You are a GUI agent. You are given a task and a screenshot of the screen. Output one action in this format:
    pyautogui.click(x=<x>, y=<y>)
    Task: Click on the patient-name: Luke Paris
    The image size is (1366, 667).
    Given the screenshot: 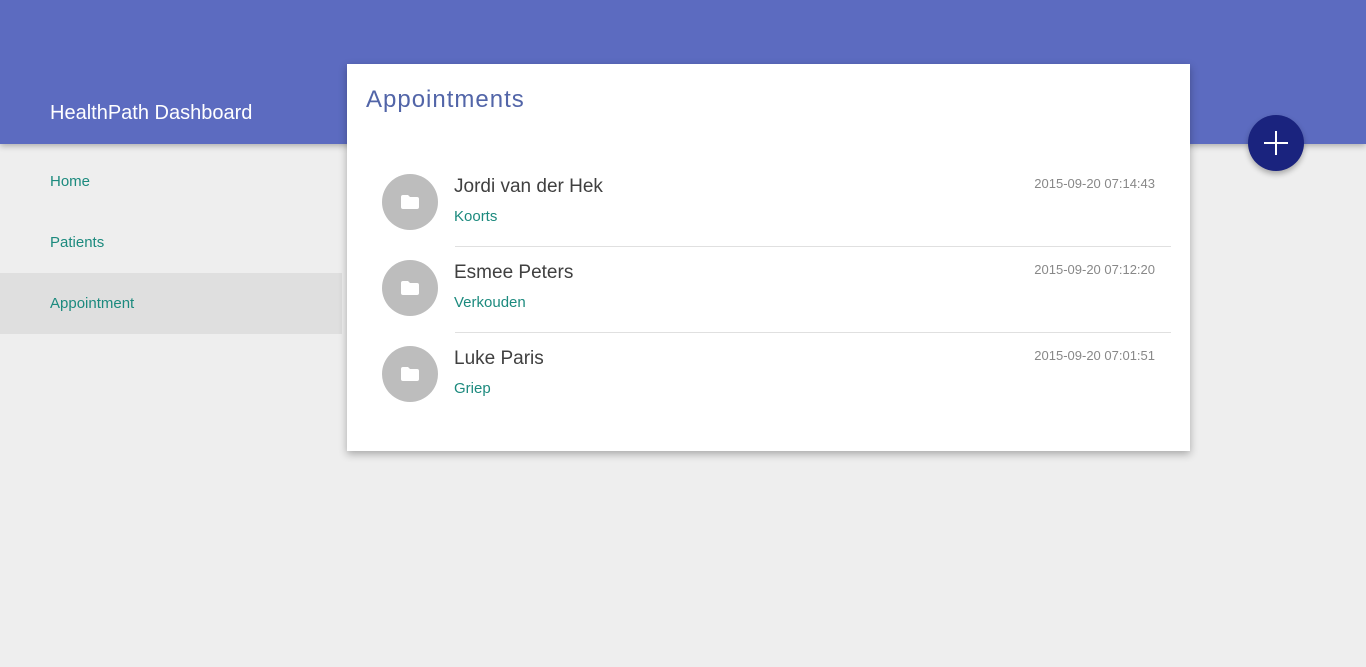 What is the action you would take?
    pyautogui.click(x=499, y=358)
    